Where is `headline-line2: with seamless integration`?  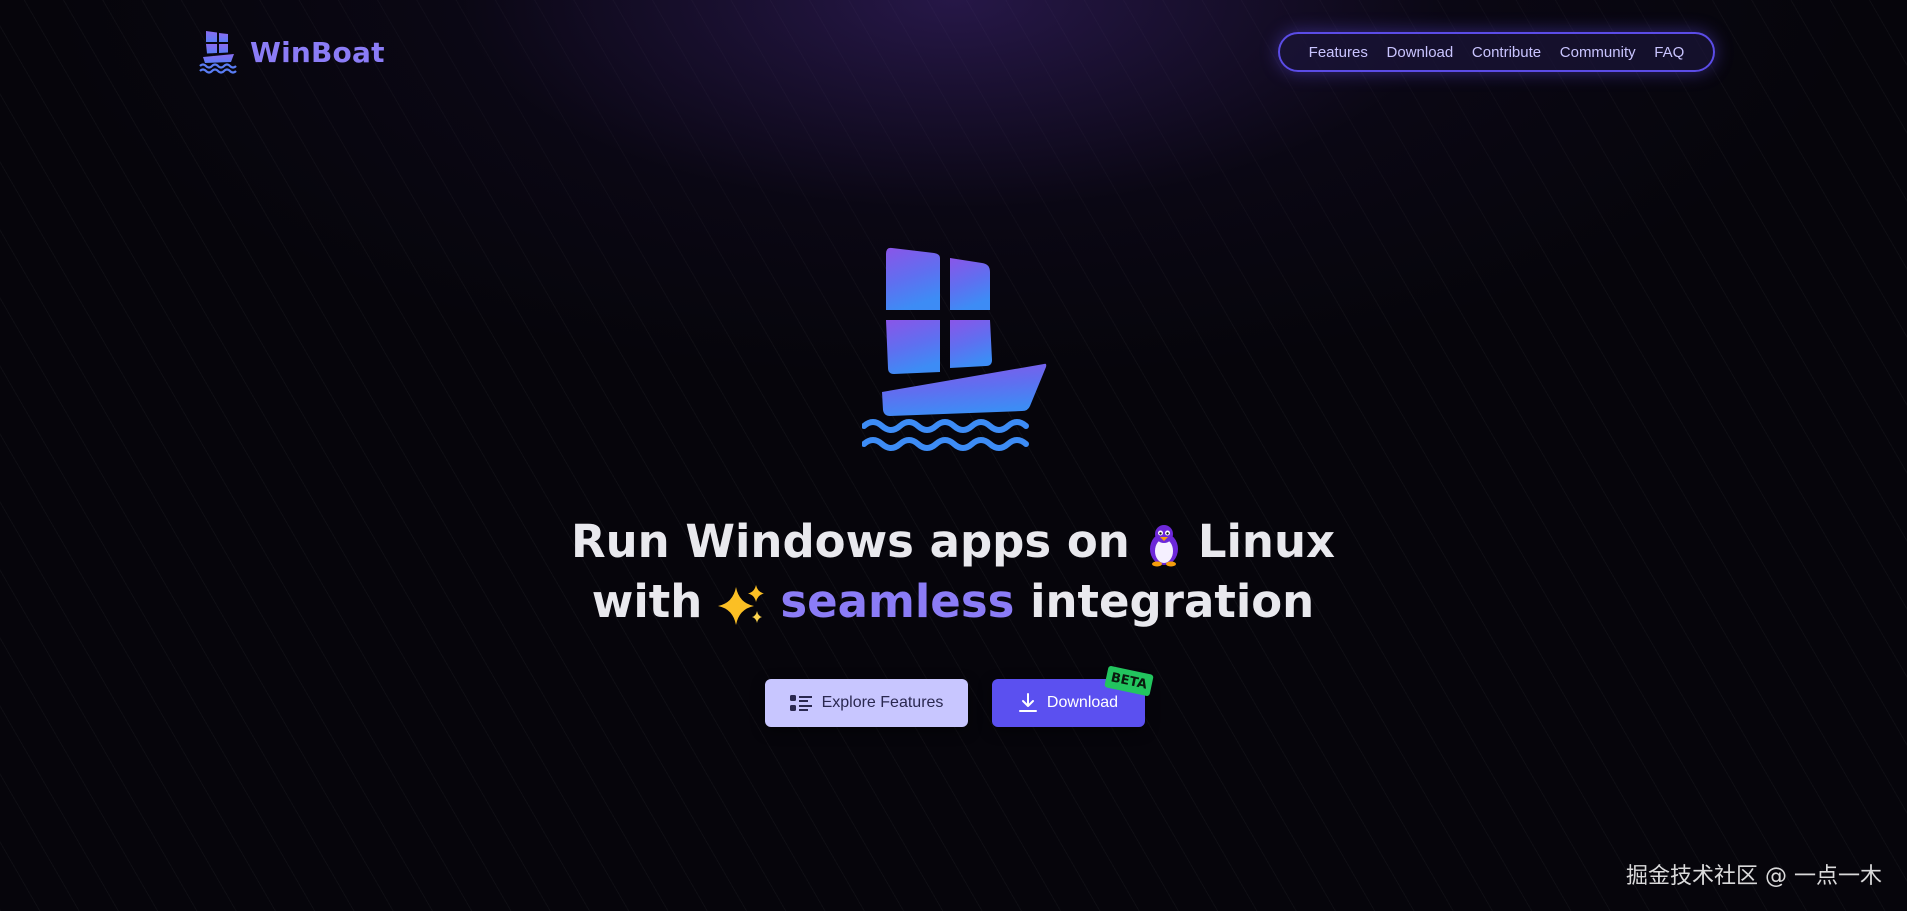 headline-line2: with seamless integration is located at coordinates (953, 601).